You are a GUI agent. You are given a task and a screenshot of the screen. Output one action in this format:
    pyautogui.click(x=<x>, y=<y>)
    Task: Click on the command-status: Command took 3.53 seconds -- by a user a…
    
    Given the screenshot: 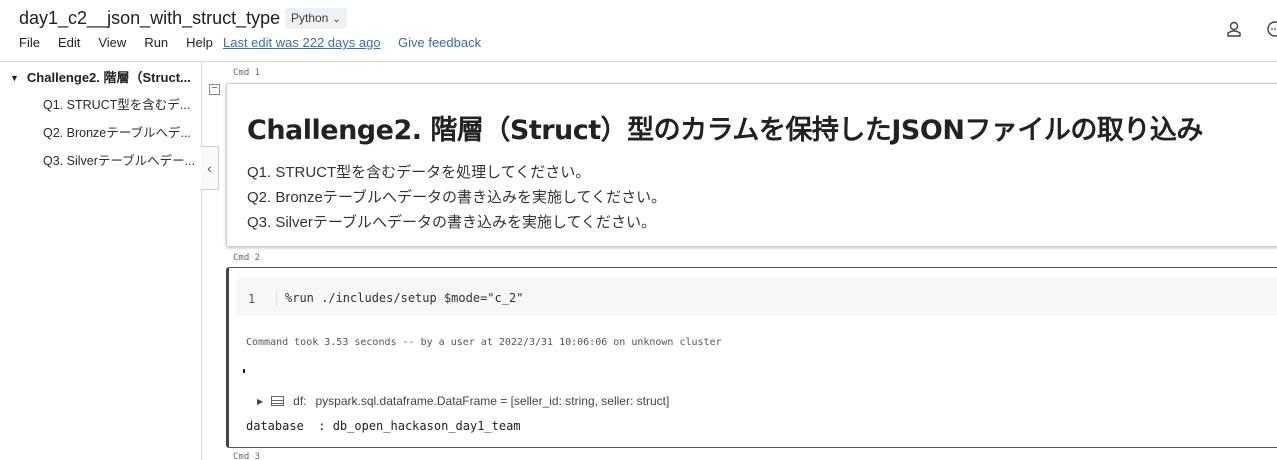 What is the action you would take?
    pyautogui.click(x=484, y=342)
    